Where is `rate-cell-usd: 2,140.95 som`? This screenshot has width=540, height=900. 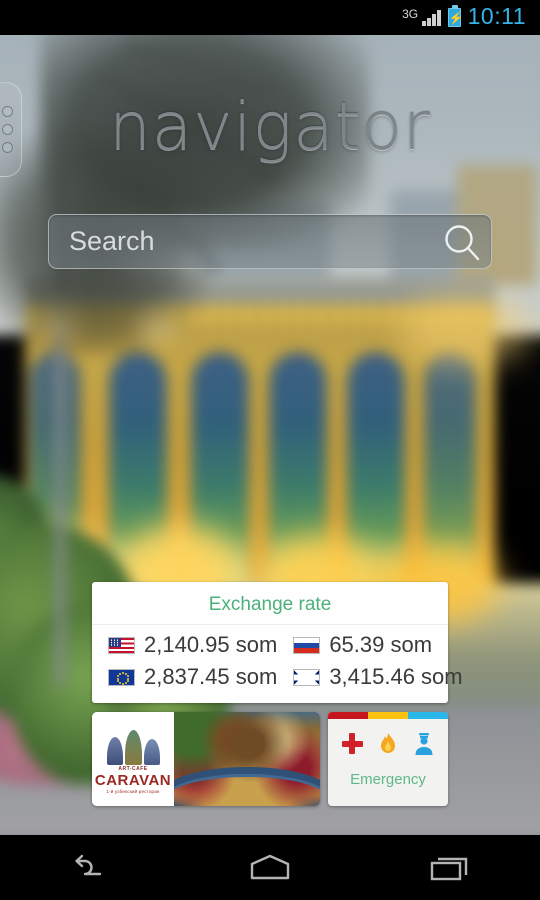
rate-cell-usd: 2,140.95 som is located at coordinates (184, 645).